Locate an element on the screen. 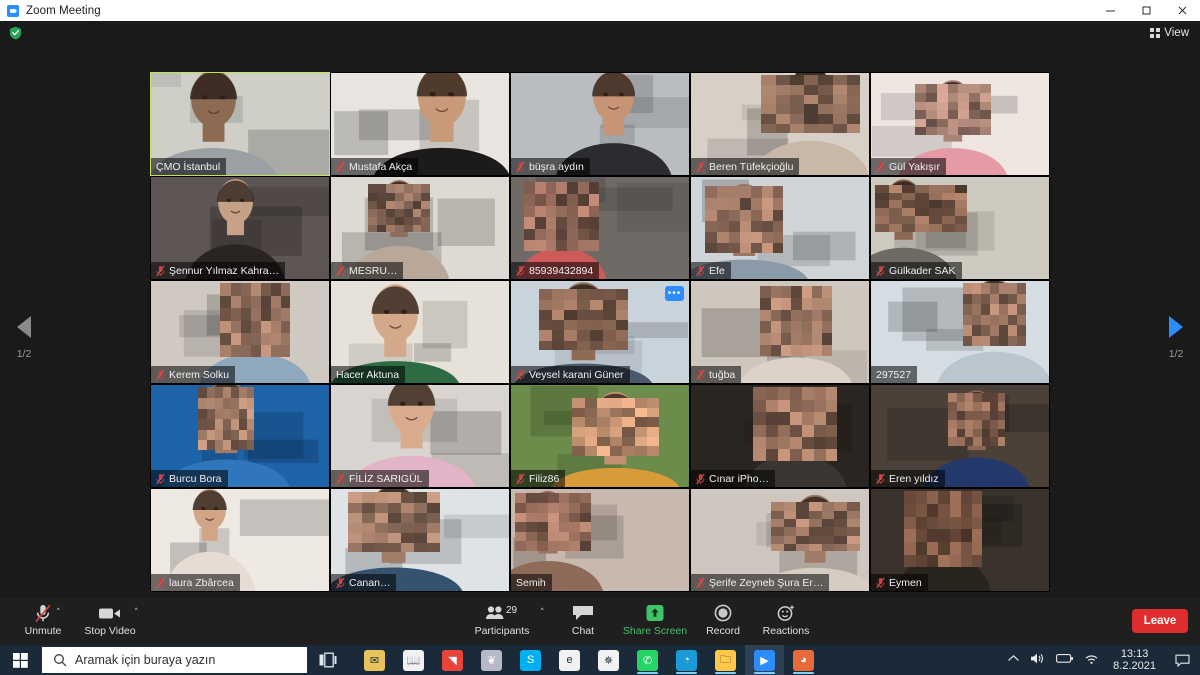 Image resolution: width=1200 pixels, height=675 pixels. participant-tile: Mustafa Akça is located at coordinates (420, 124).